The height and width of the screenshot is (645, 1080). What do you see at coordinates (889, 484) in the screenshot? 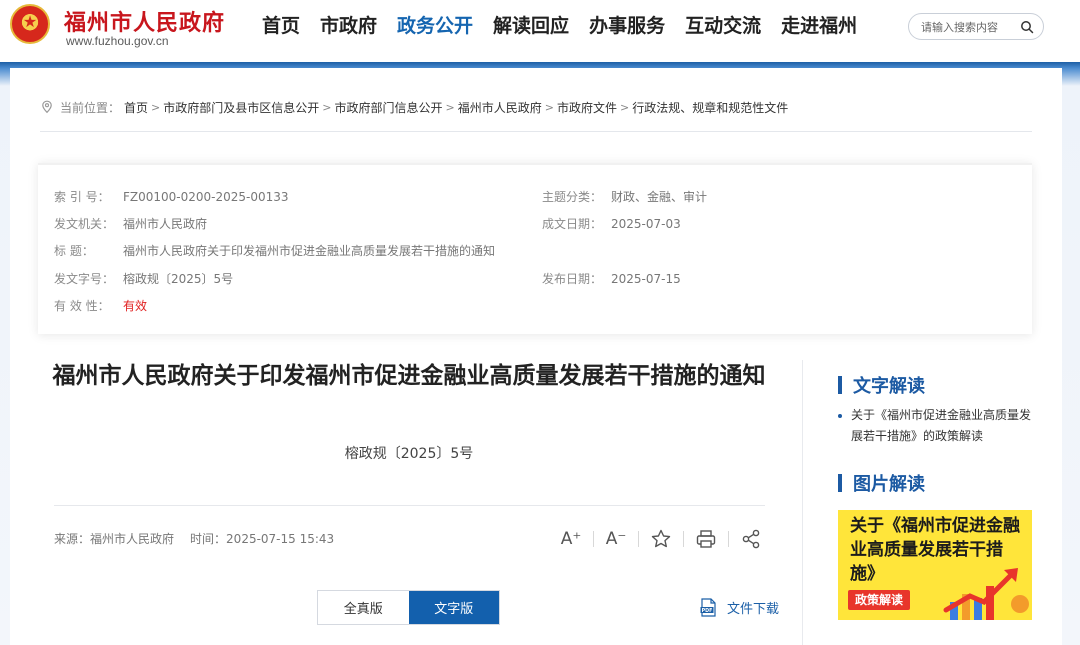
I see `image-interpretation-title: 图片解读` at bounding box center [889, 484].